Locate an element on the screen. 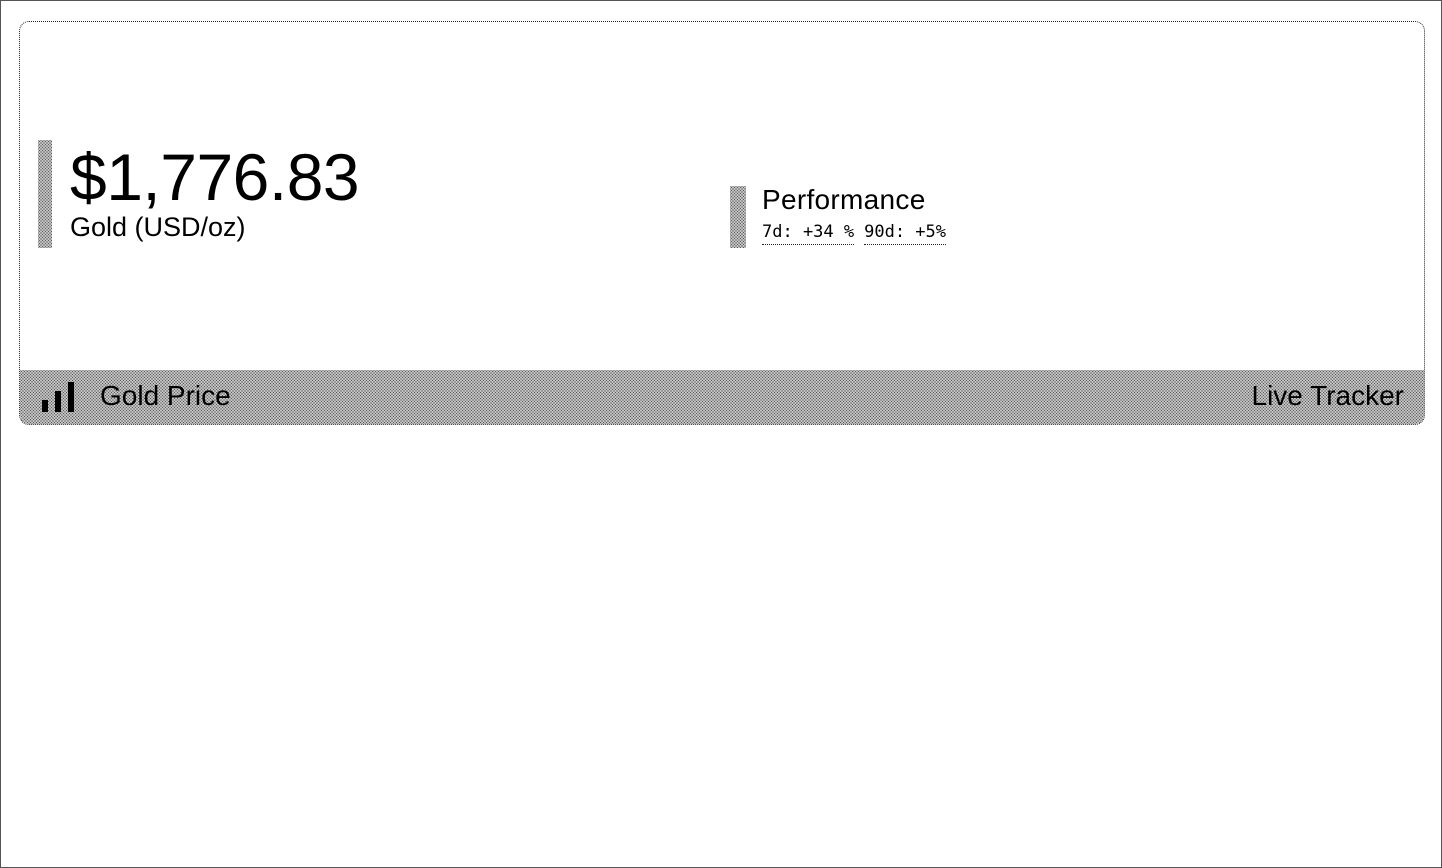 The image size is (1442, 868). price-accent-bar is located at coordinates (45, 194).